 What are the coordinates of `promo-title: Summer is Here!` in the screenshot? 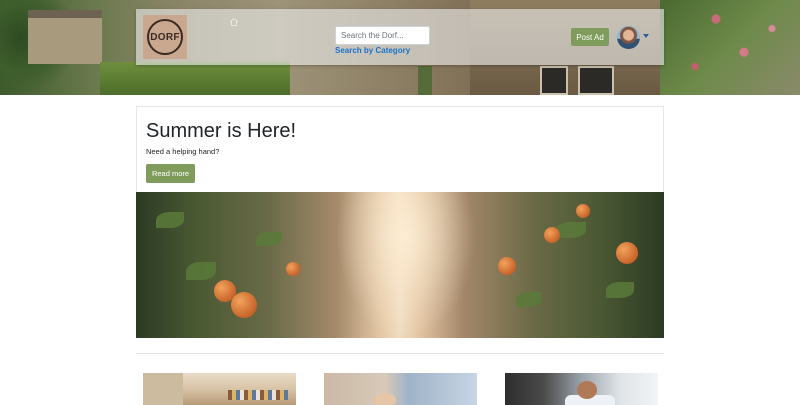 It's located at (221, 131).